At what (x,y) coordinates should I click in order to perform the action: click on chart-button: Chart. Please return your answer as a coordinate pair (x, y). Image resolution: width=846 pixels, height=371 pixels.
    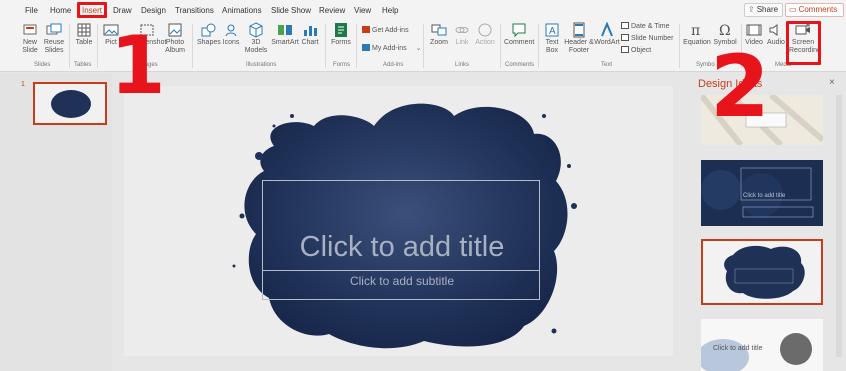
    Looking at the image, I should click on (310, 34).